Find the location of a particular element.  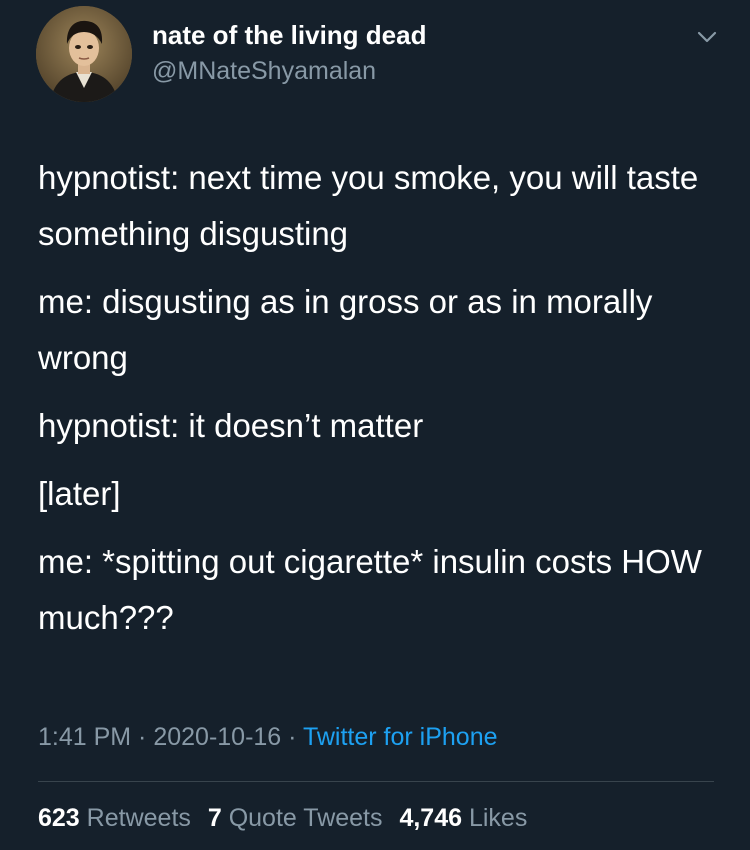

quote-tweets-label: Quote Tweets is located at coordinates (305, 818).